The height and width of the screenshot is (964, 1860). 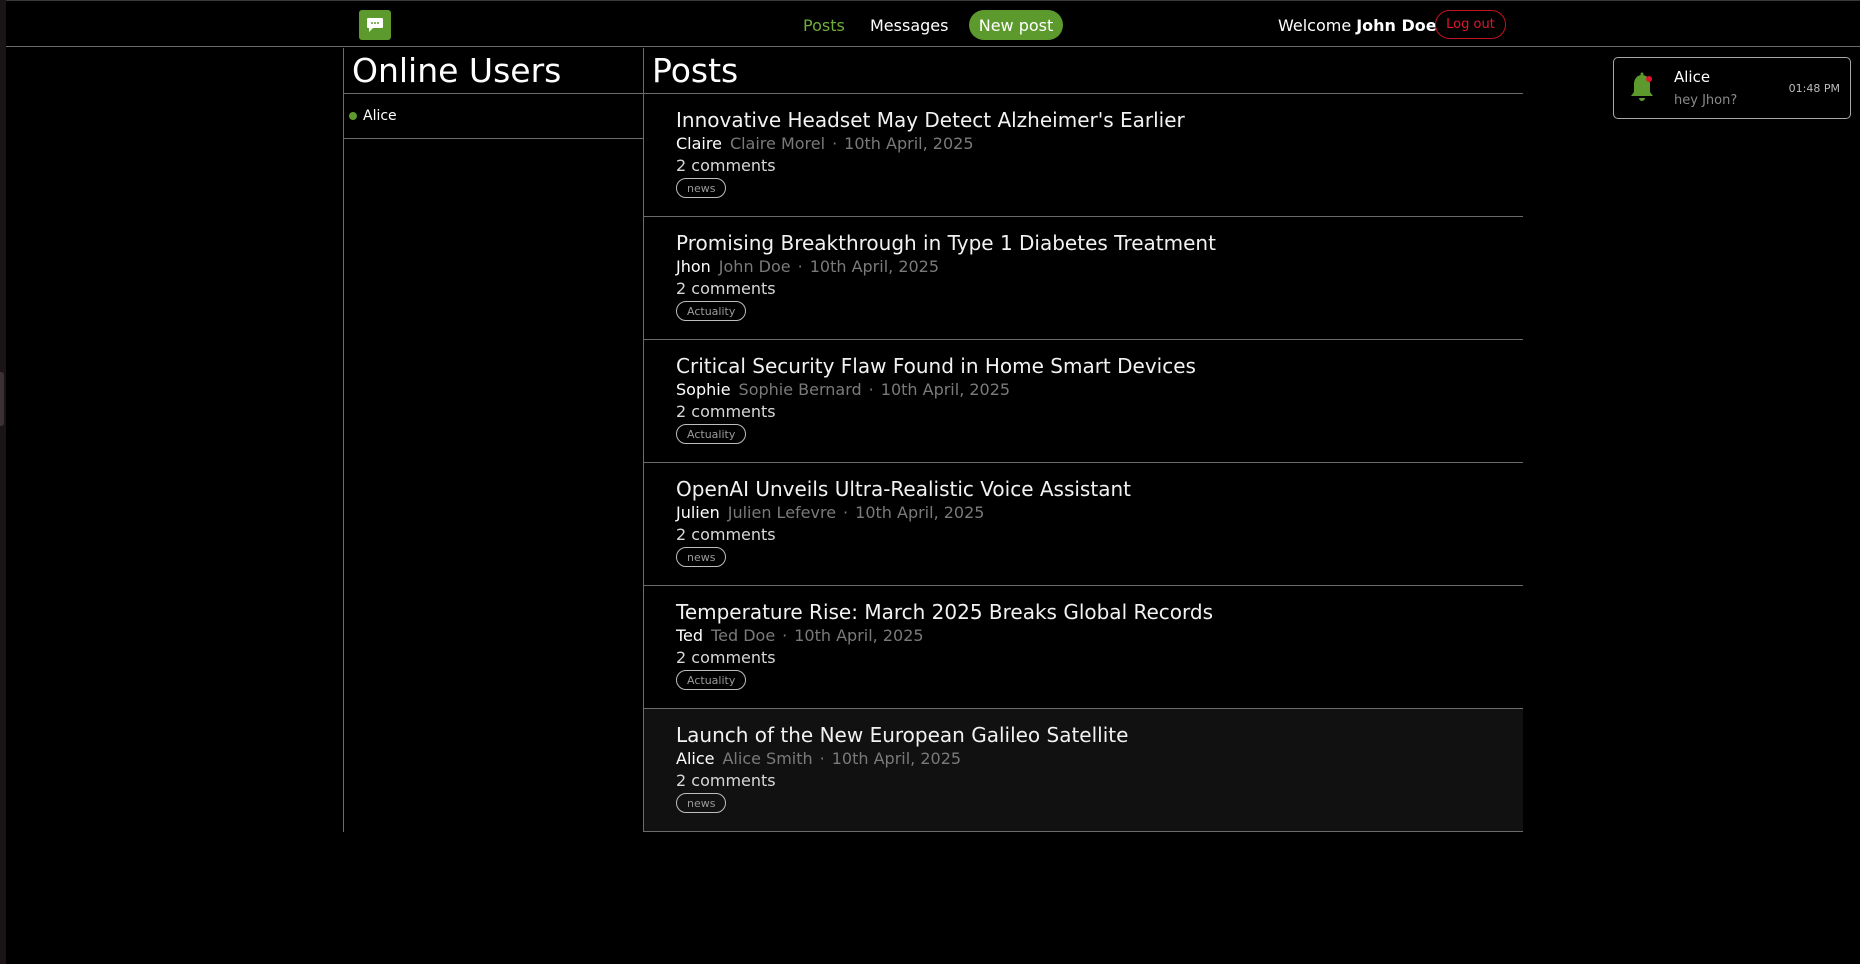 I want to click on post-meta: Julien Julien Lefevre · 10th April, 2025, so click(x=830, y=512).